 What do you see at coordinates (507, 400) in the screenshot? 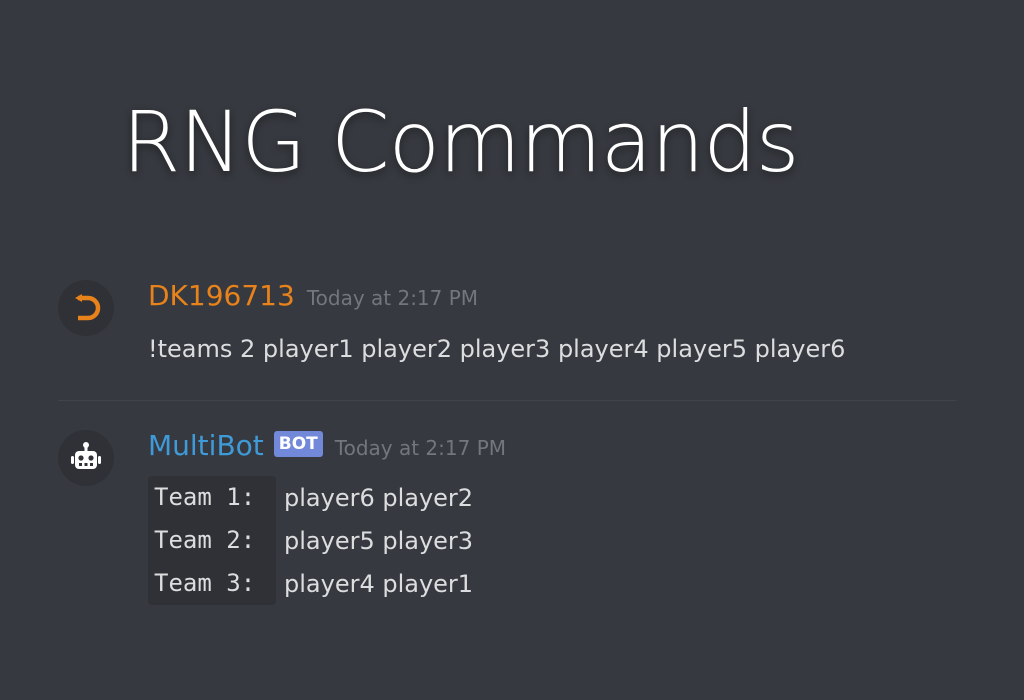
I see `message-divider` at bounding box center [507, 400].